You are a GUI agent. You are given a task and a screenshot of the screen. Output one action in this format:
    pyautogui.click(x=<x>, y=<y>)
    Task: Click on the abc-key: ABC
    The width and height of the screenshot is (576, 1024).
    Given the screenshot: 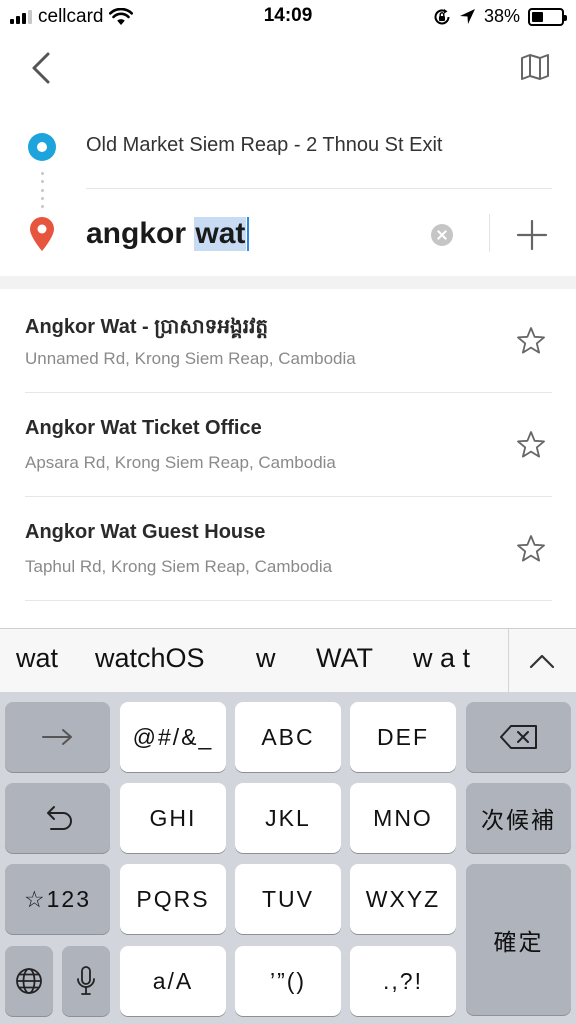 What is the action you would take?
    pyautogui.click(x=288, y=737)
    